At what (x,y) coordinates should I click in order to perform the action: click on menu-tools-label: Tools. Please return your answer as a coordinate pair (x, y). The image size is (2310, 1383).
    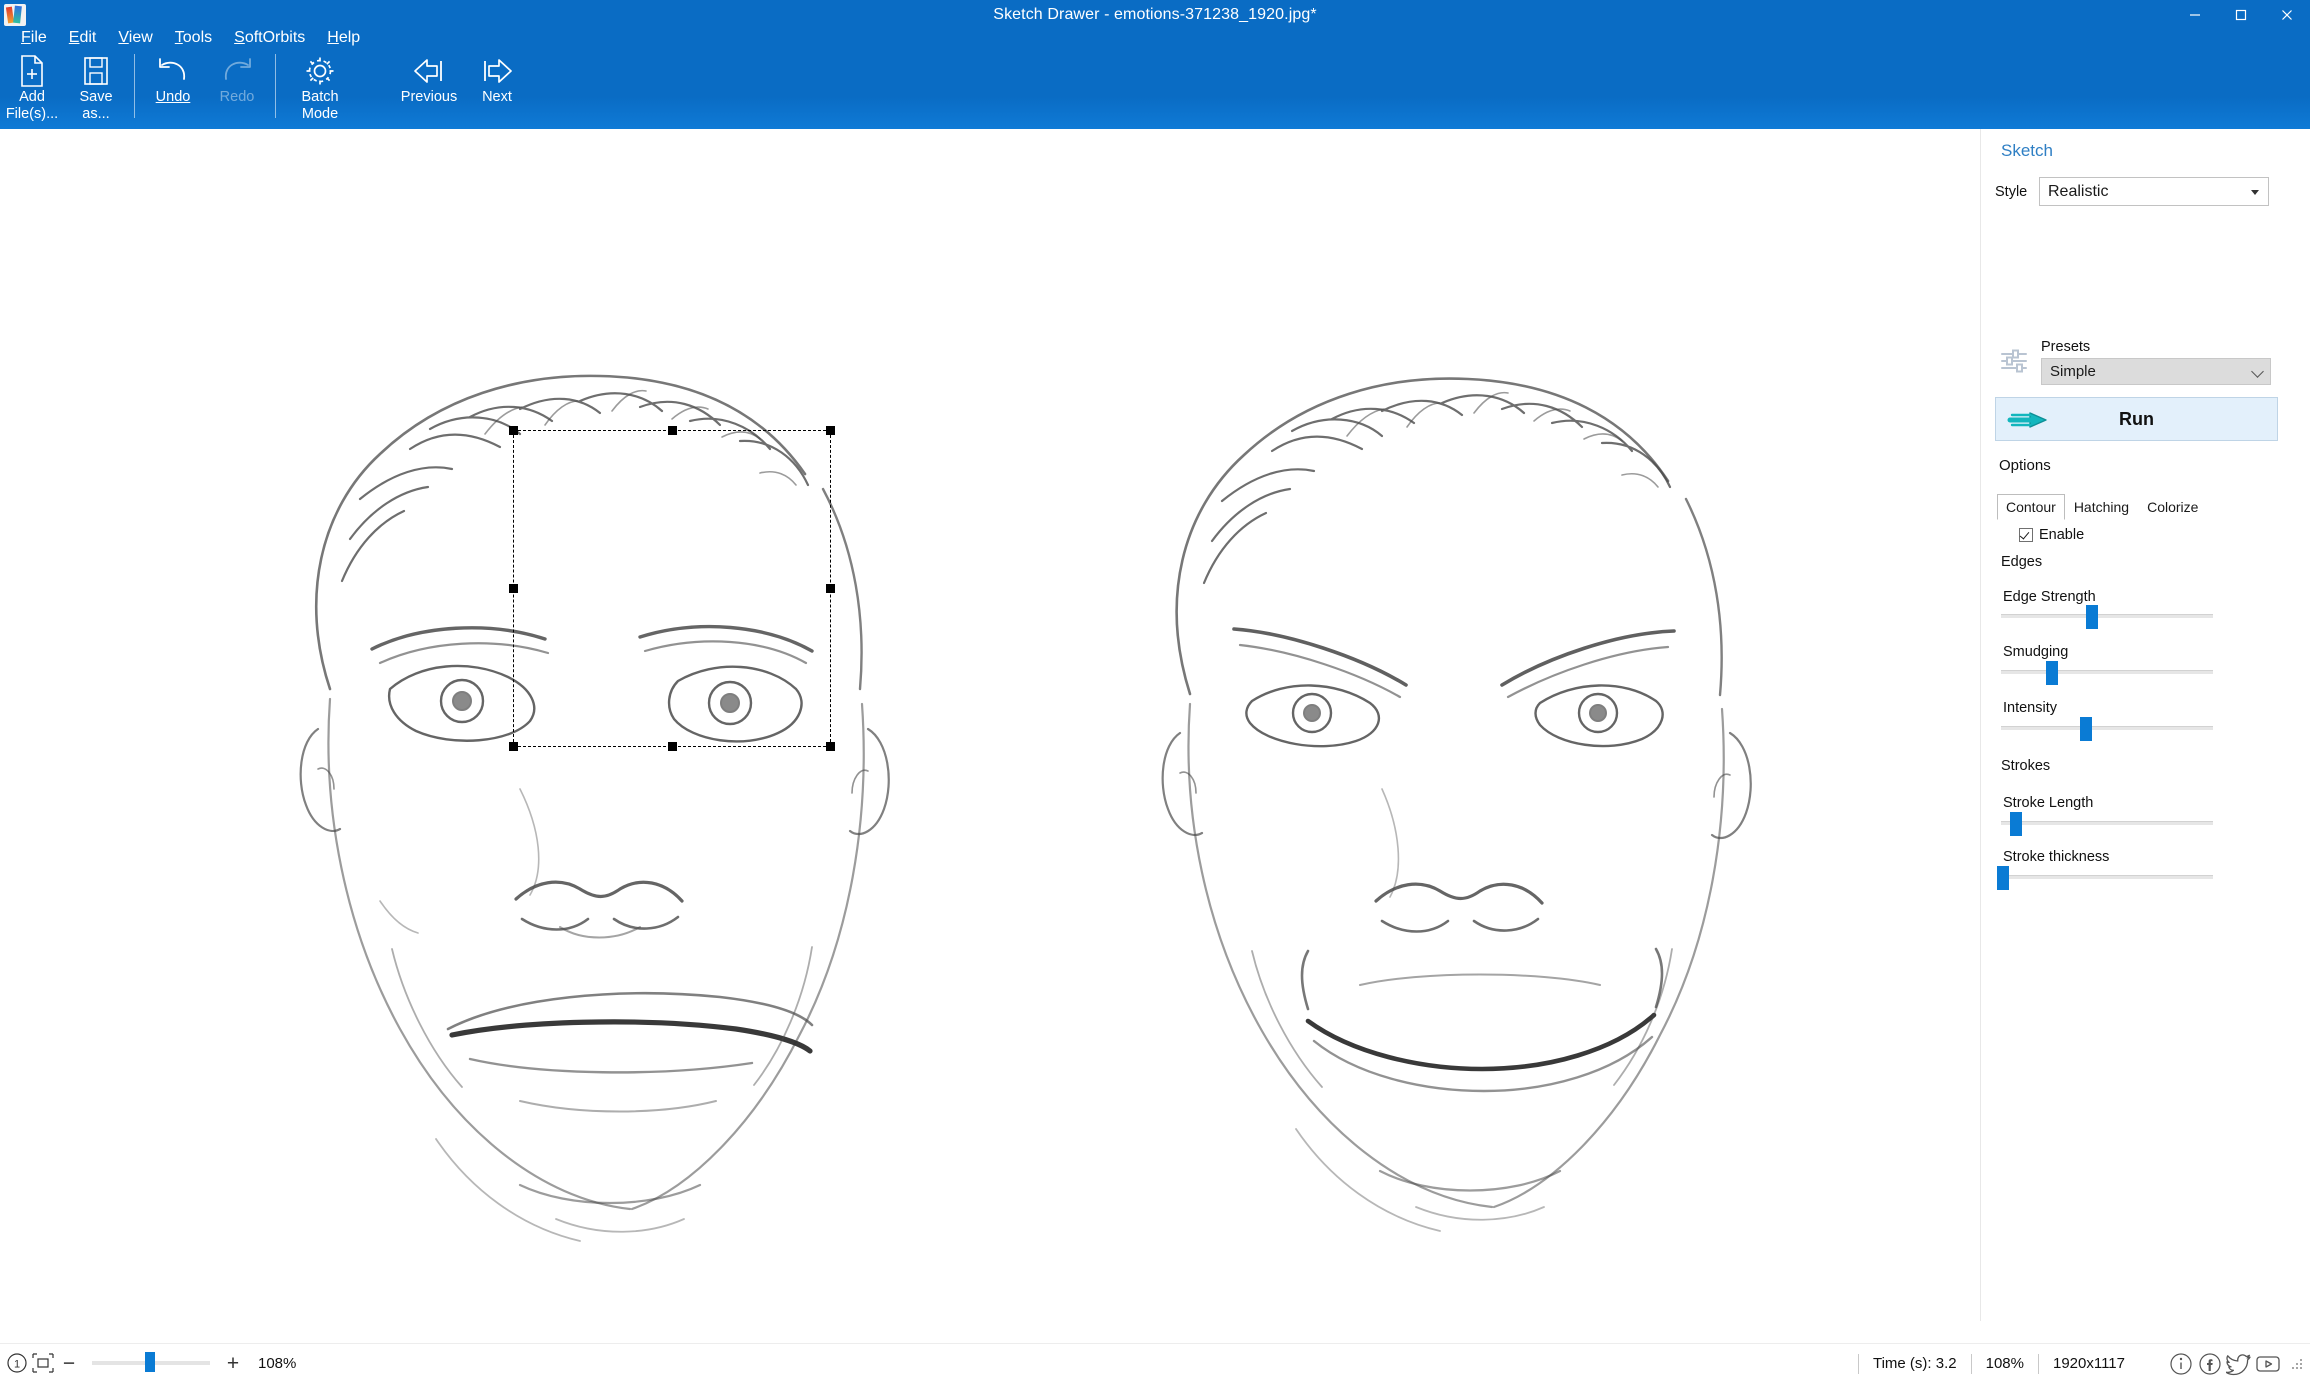
    Looking at the image, I should click on (193, 37).